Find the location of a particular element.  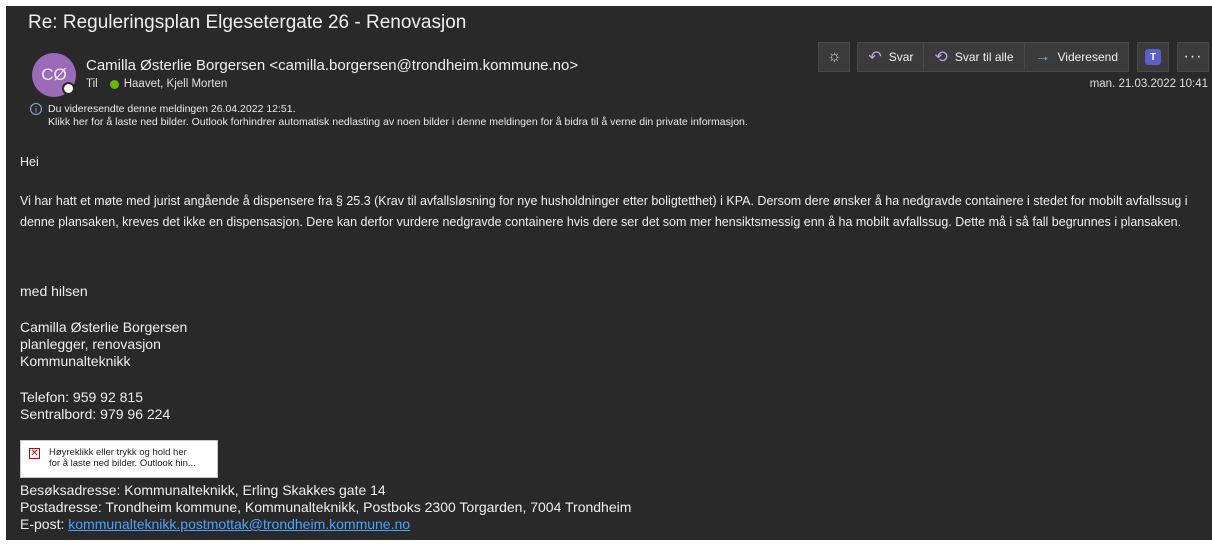

sun-icon: ☼ is located at coordinates (834, 56).